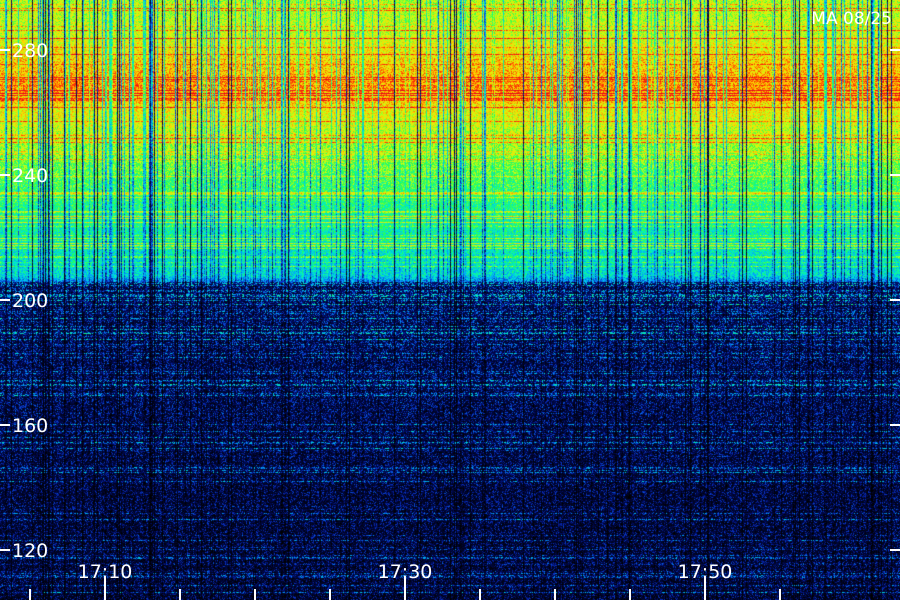 This screenshot has width=900, height=600. Describe the element at coordinates (705, 572) in the screenshot. I see `x-tick-label: 17:50` at that location.